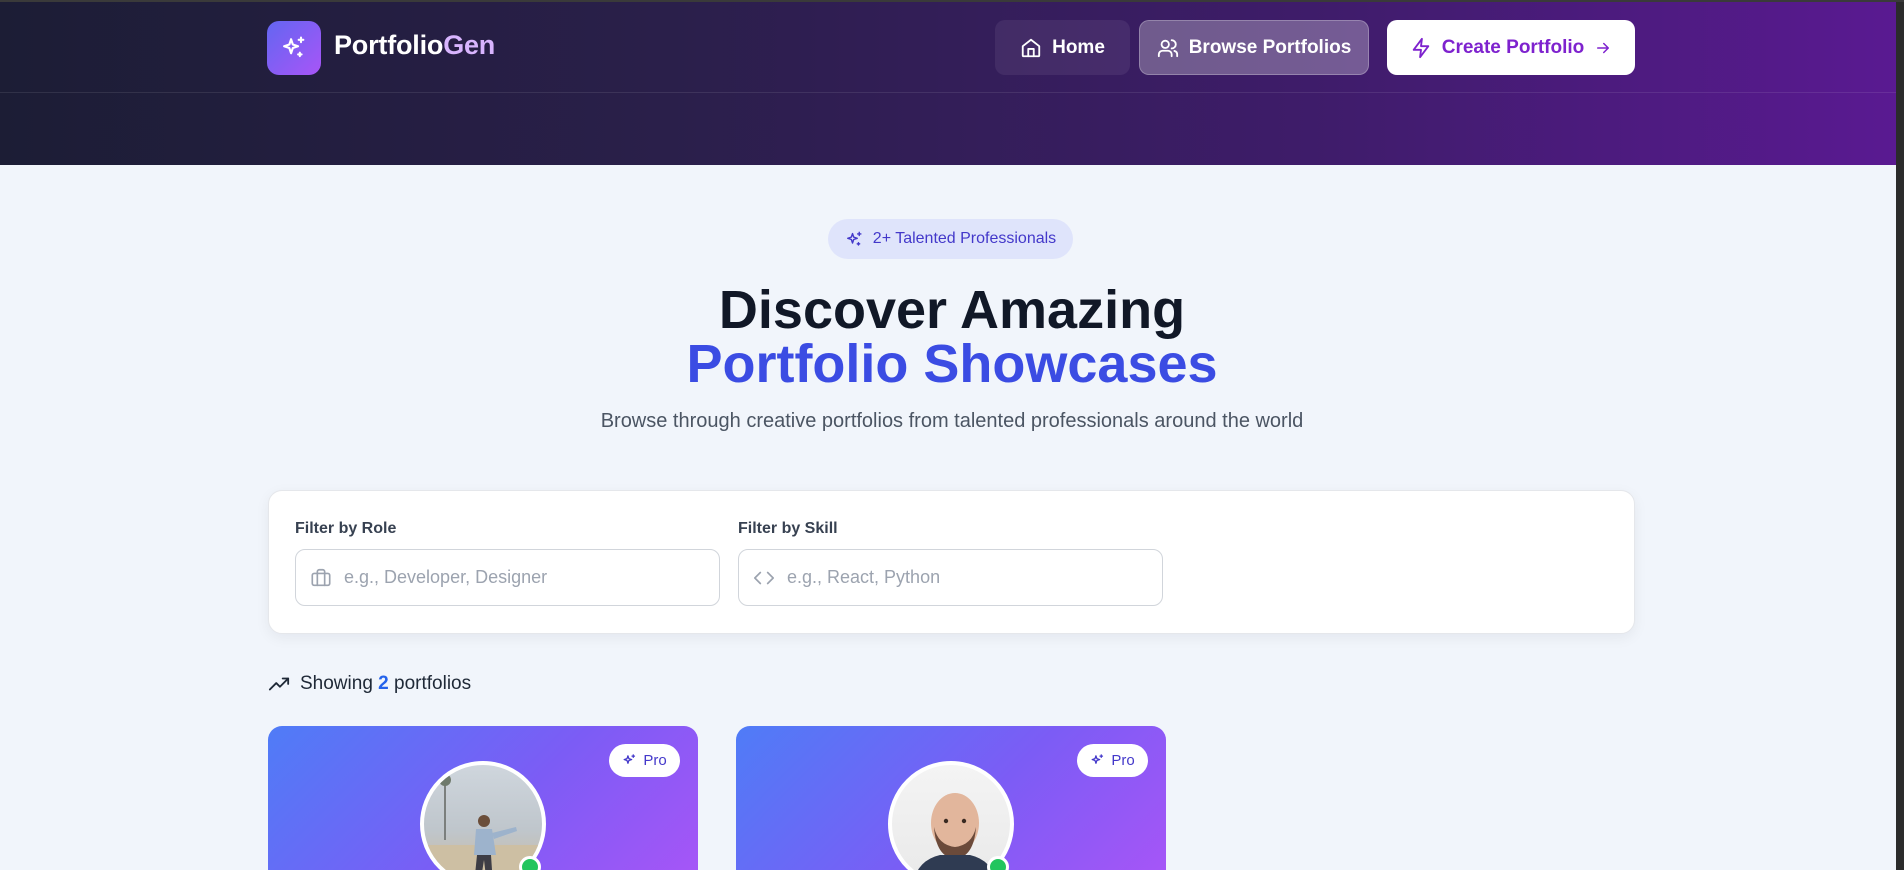 This screenshot has width=1904, height=870. What do you see at coordinates (1078, 47) in the screenshot?
I see `nav-home-label: Home` at bounding box center [1078, 47].